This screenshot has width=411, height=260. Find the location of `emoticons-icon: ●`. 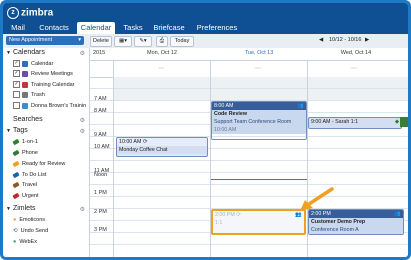

emoticons-icon: ● is located at coordinates (15, 220).